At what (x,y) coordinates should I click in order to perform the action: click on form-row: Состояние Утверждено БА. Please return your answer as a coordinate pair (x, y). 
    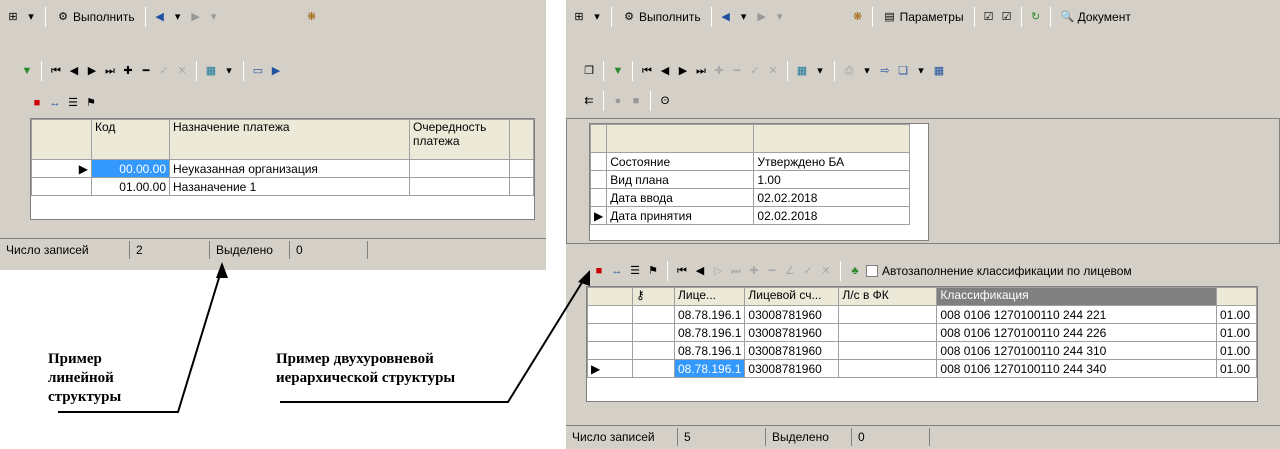
    Looking at the image, I should click on (749, 161).